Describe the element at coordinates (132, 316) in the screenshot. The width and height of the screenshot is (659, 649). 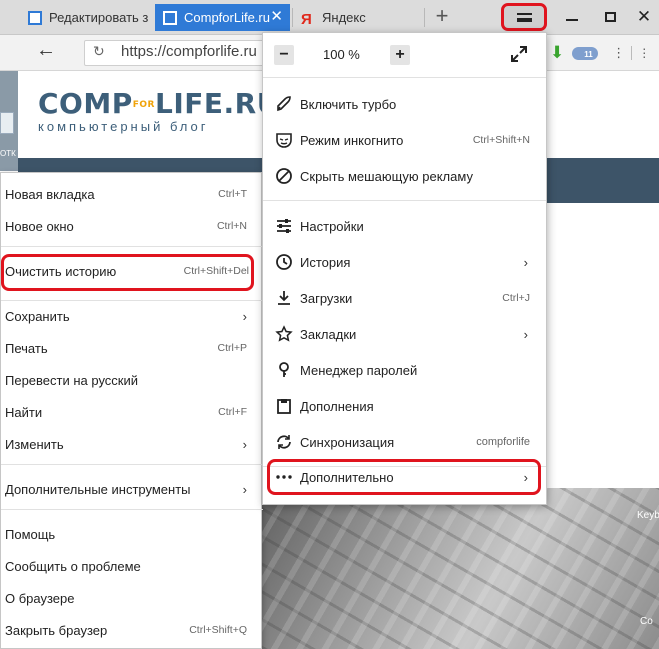
I see `submenu-item-save: Сохранить ›` at that location.